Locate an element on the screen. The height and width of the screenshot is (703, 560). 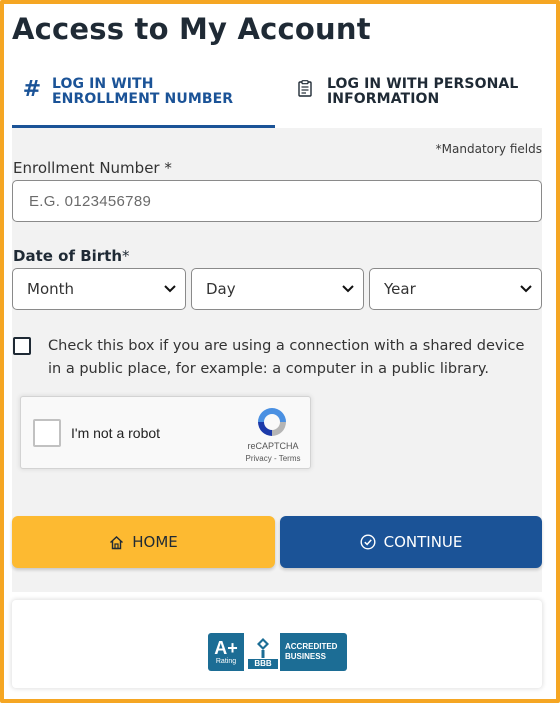
mandatory-fields-note: *Mandatory fields is located at coordinates (488, 149).